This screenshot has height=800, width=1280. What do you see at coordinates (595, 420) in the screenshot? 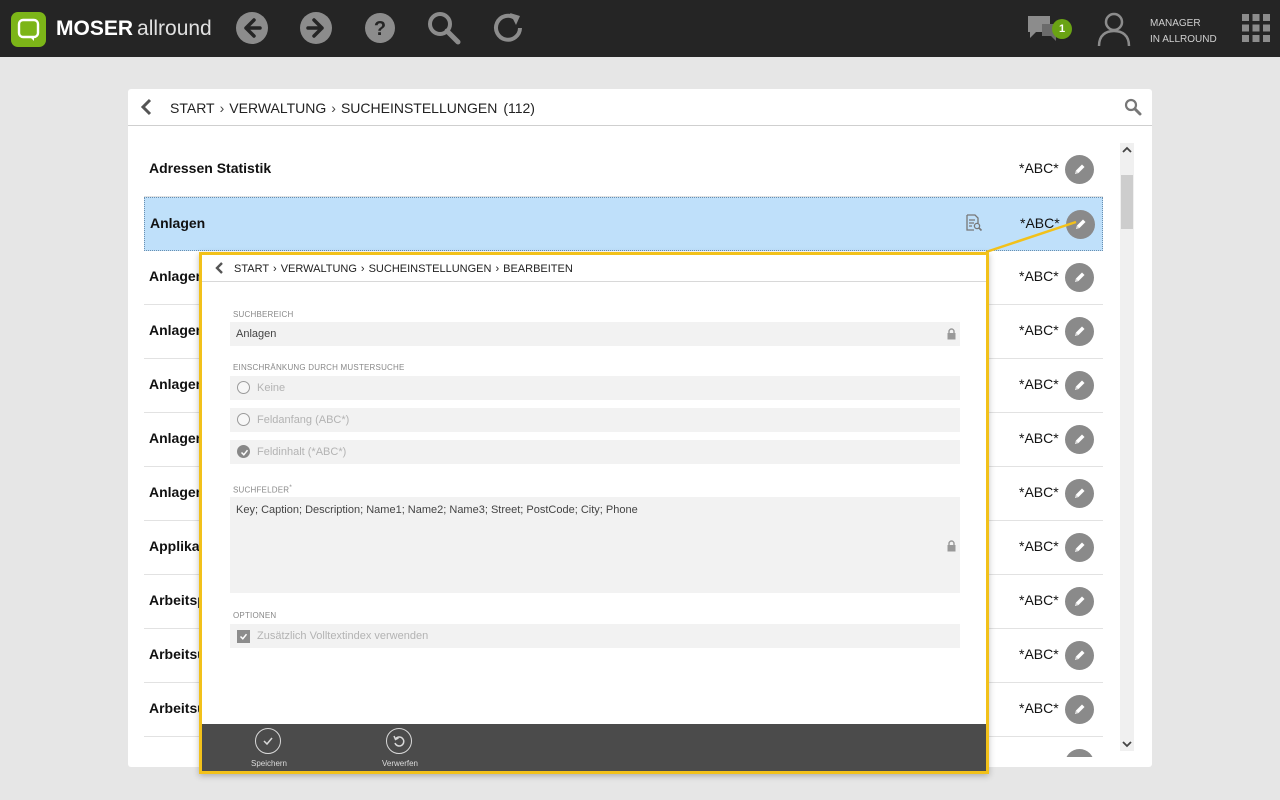
I see `option-feldanfang: Feldanfang (ABC*)` at bounding box center [595, 420].